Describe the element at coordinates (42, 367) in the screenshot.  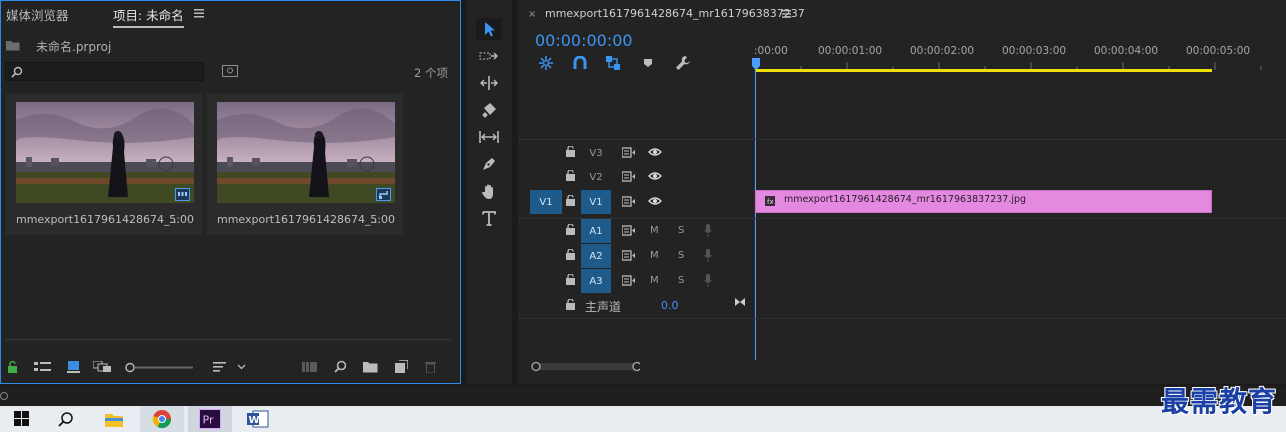
I see `list-view-icon` at that location.